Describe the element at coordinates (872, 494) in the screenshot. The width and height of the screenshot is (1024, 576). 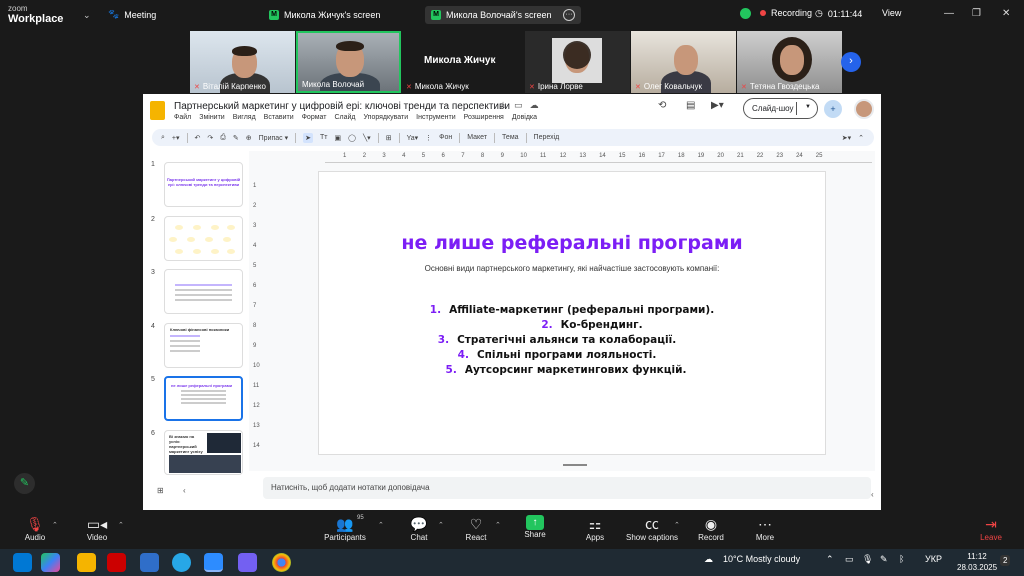
I see `side-panel-toggle-icon: ‹` at that location.